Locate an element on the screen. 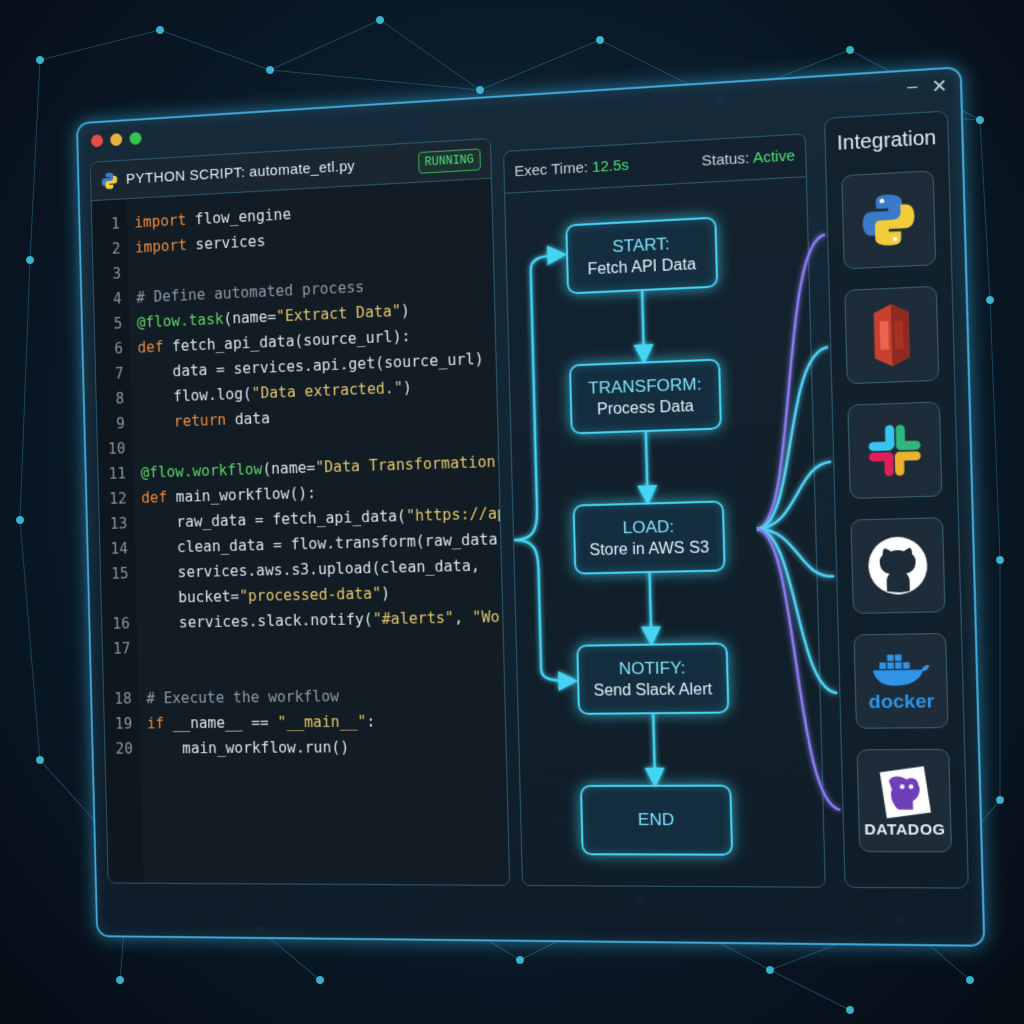  maximize-dot-icon is located at coordinates (135, 138).